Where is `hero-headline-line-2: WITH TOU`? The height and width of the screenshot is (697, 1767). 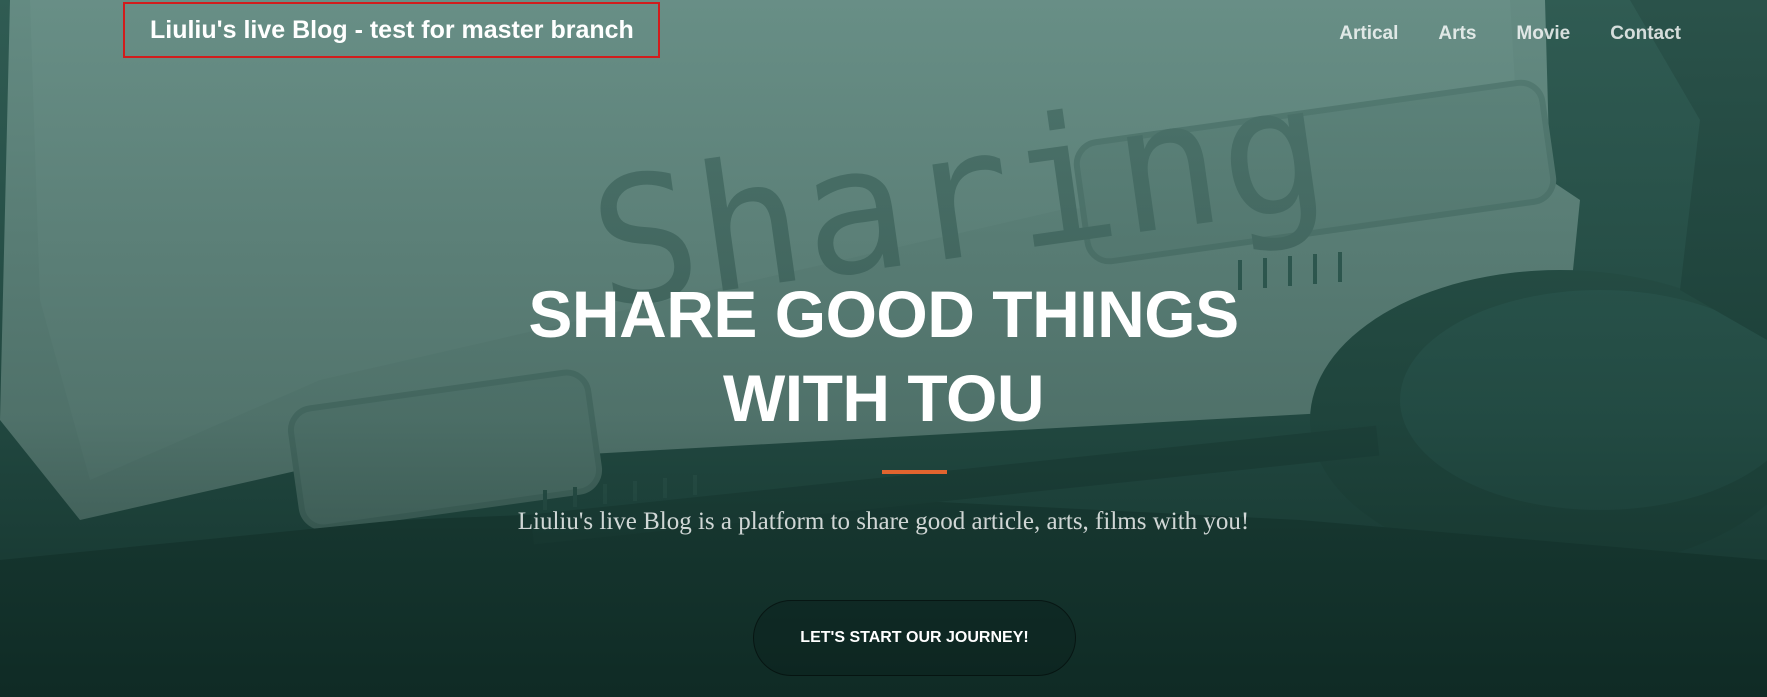
hero-headline-line-2: WITH TOU is located at coordinates (883, 398).